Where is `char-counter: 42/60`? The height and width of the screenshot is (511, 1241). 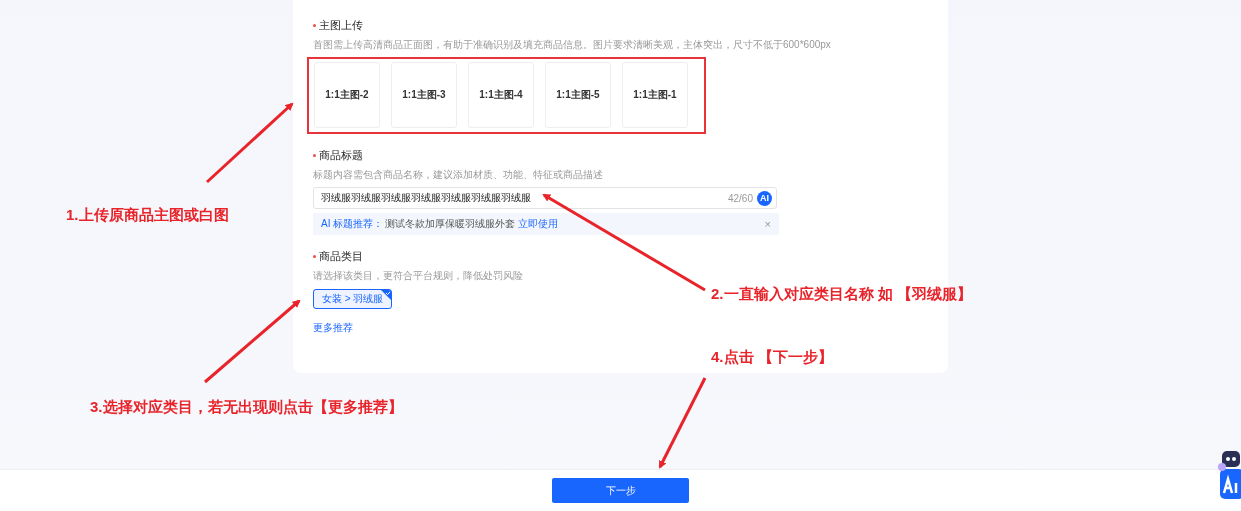
char-counter: 42/60 is located at coordinates (740, 198).